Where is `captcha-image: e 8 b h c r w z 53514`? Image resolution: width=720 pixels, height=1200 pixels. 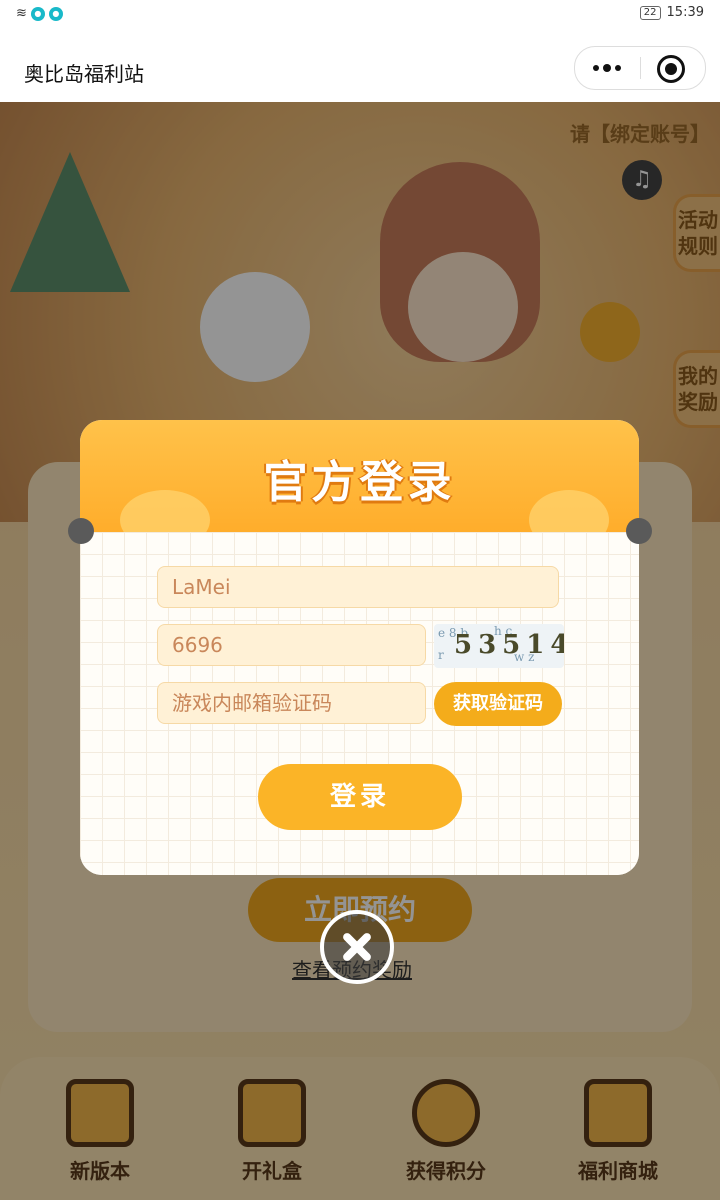 captcha-image: e 8 b h c r w z 53514 is located at coordinates (499, 646).